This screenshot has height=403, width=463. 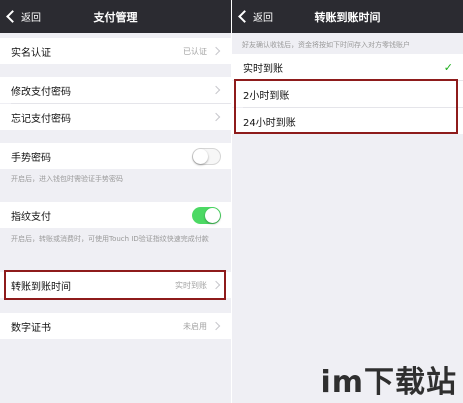 What do you see at coordinates (115, 90) in the screenshot?
I see `change-password-row: 修改支付密码` at bounding box center [115, 90].